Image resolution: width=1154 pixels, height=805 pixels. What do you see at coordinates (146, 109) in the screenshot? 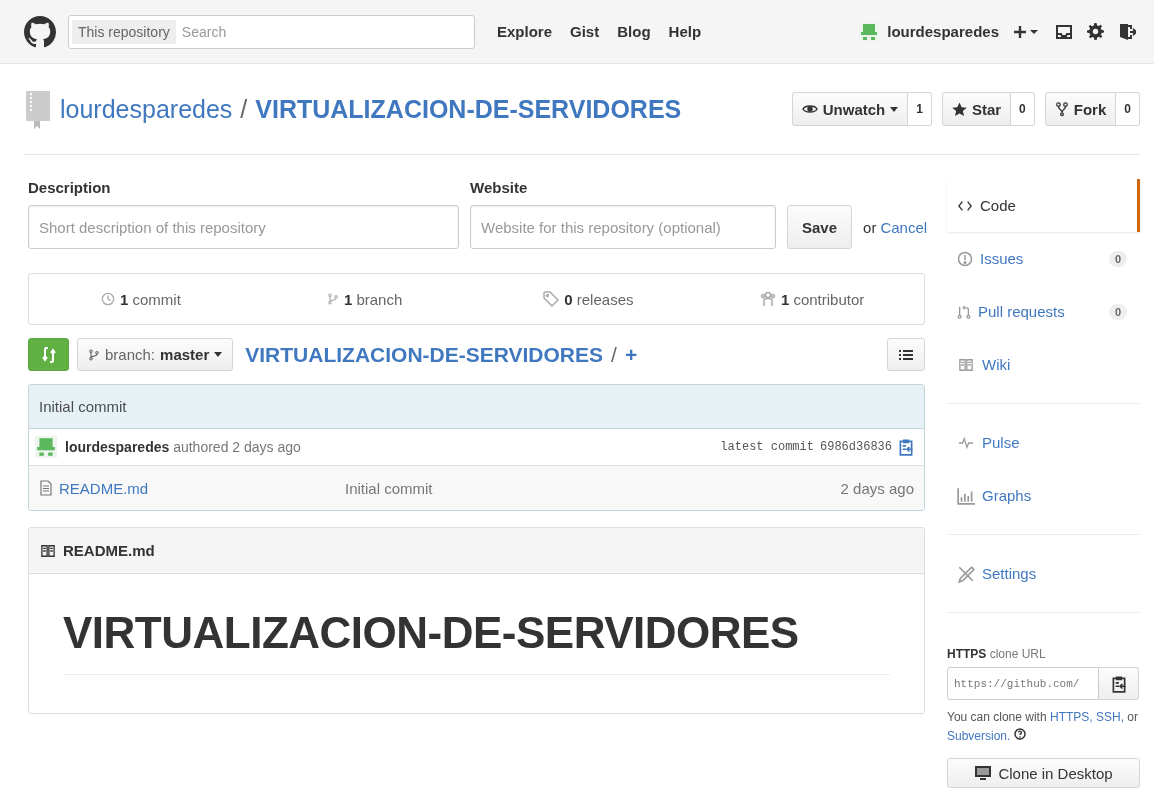
I see `repo-owner-link: lourdesparedes` at bounding box center [146, 109].